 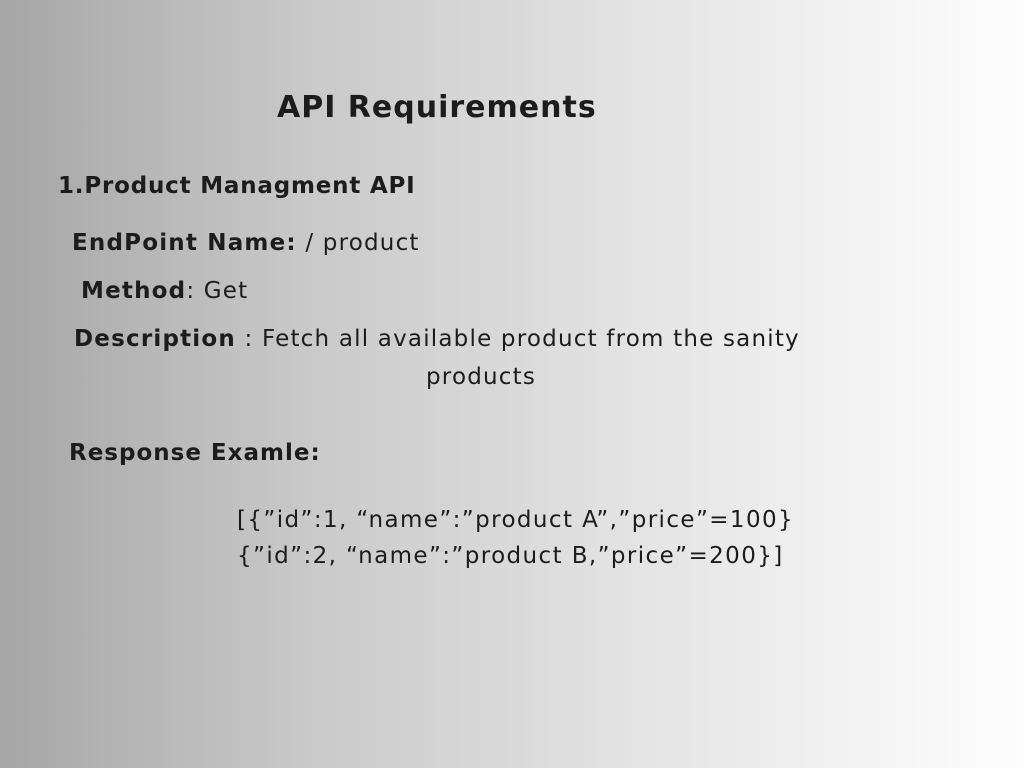 I want to click on endpoint-row: EndPoint Name: / product, so click(x=246, y=243).